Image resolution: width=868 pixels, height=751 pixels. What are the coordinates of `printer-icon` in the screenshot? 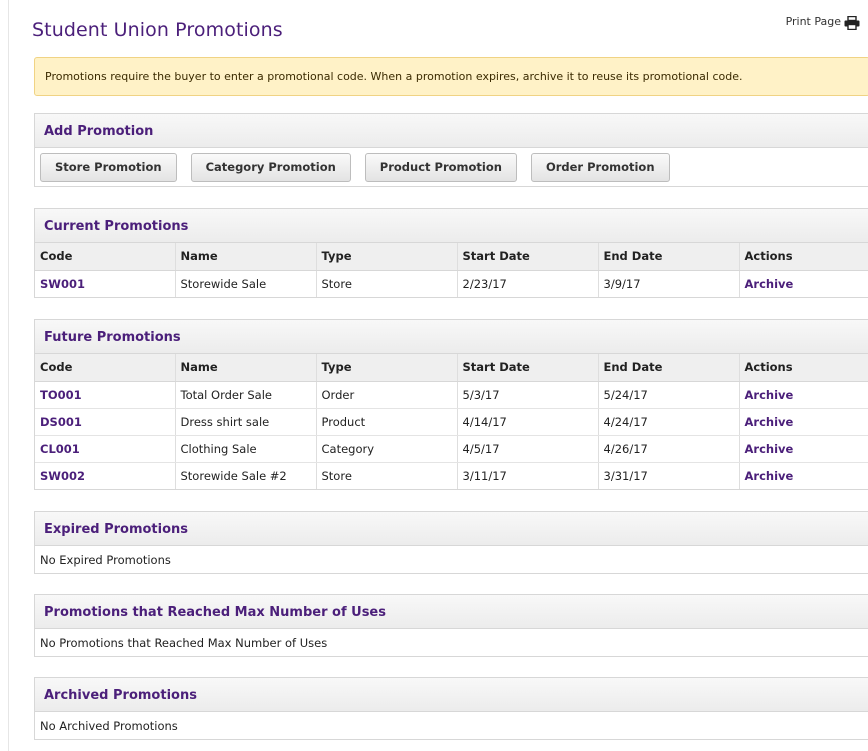 It's located at (852, 23).